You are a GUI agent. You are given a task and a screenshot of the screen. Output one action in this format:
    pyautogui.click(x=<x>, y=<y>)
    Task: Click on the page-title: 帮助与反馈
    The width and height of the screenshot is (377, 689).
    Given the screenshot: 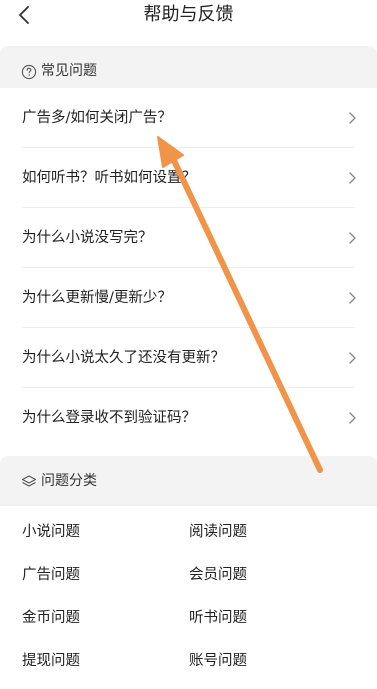 What is the action you would take?
    pyautogui.click(x=188, y=14)
    